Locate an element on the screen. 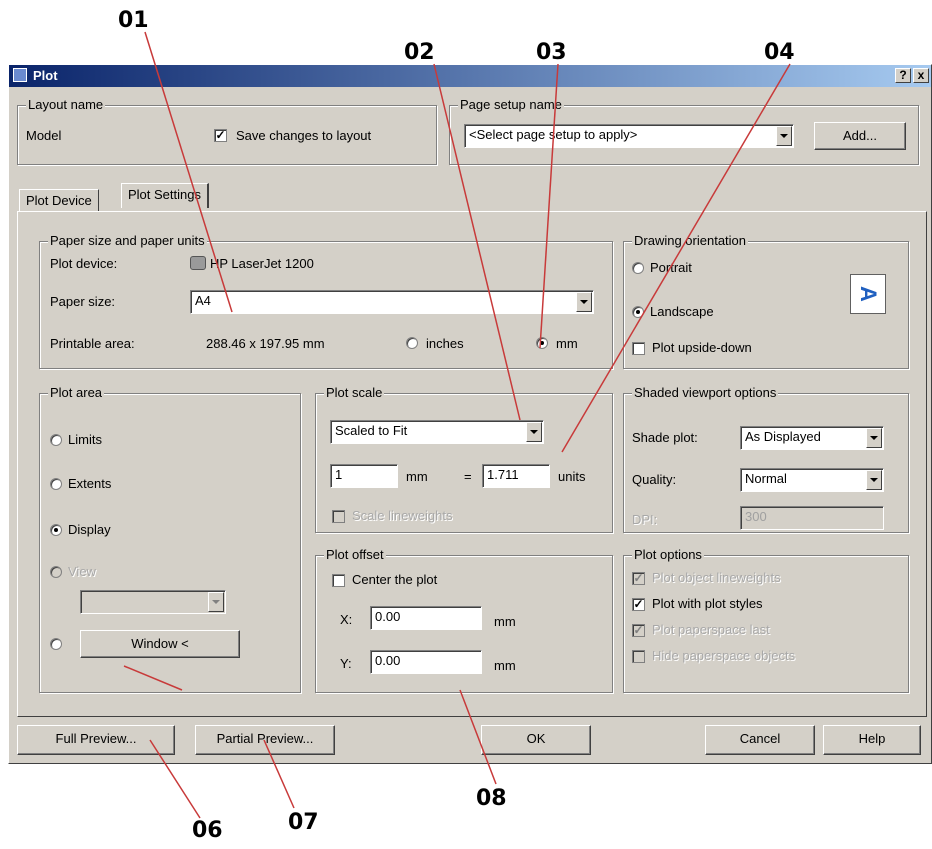 The height and width of the screenshot is (849, 932). dpi-input: 300 is located at coordinates (812, 518).